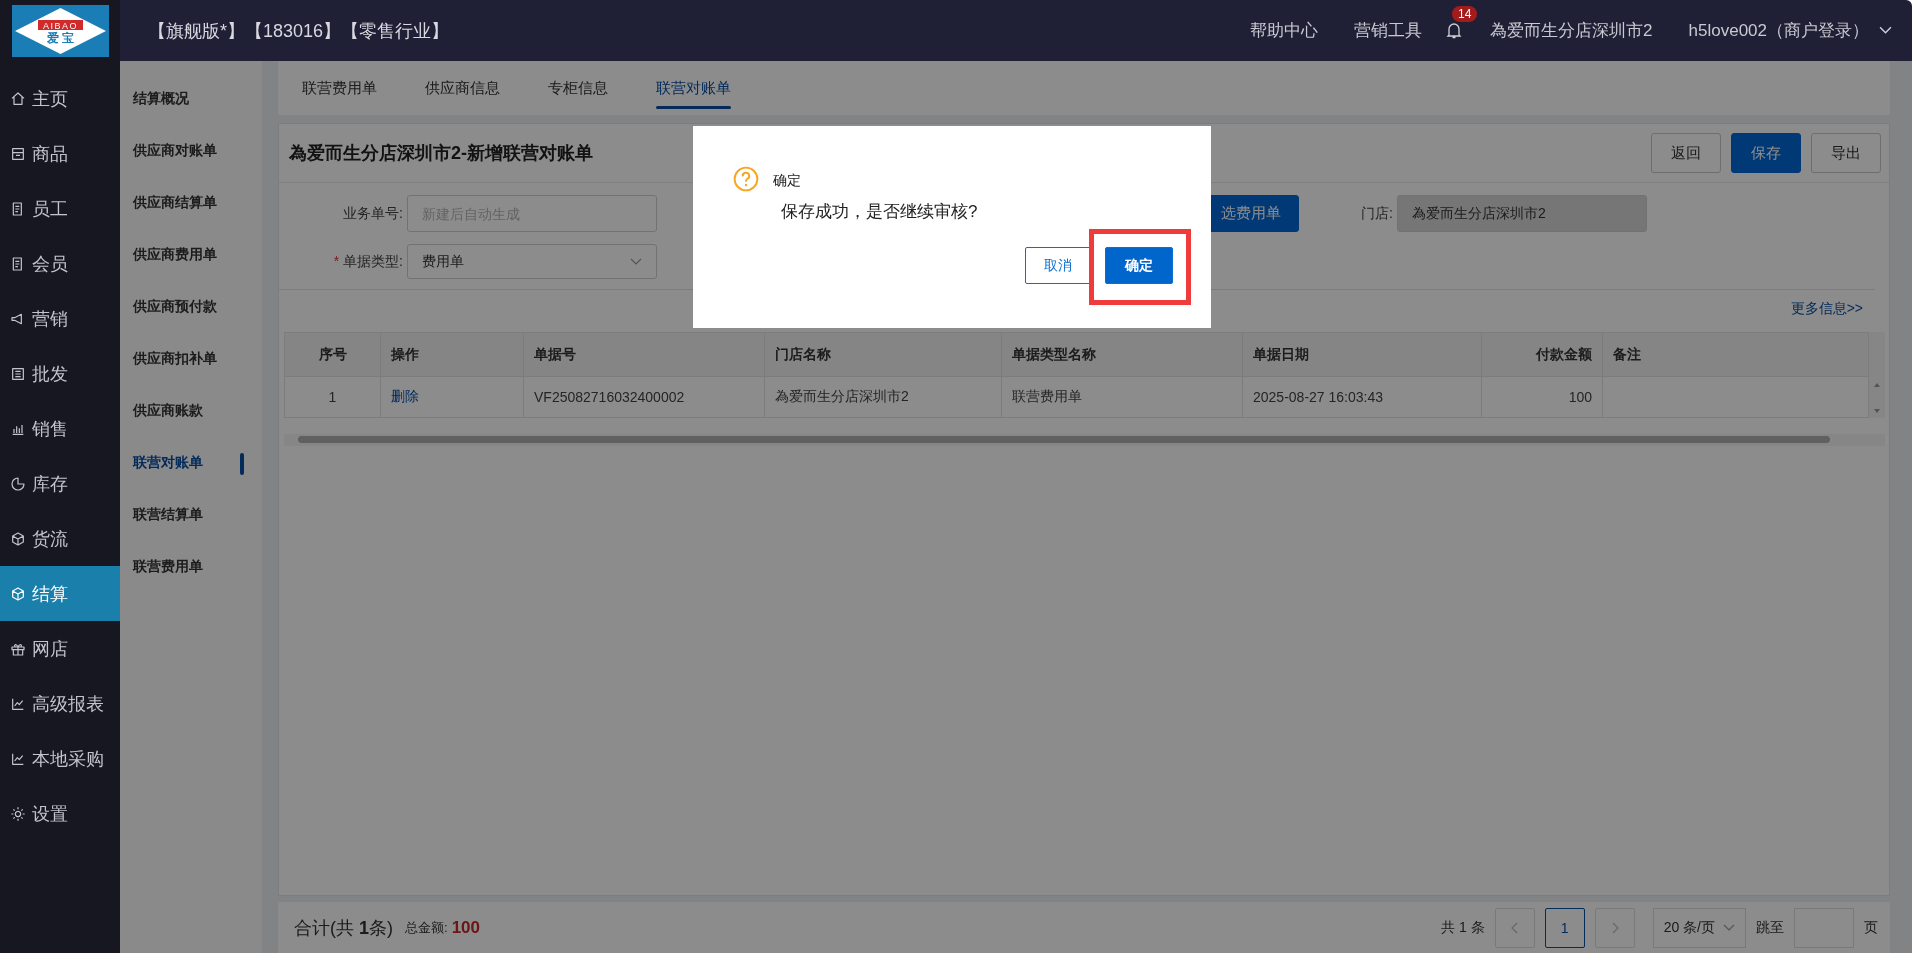  I want to click on table-cell: 100, so click(1542, 397).